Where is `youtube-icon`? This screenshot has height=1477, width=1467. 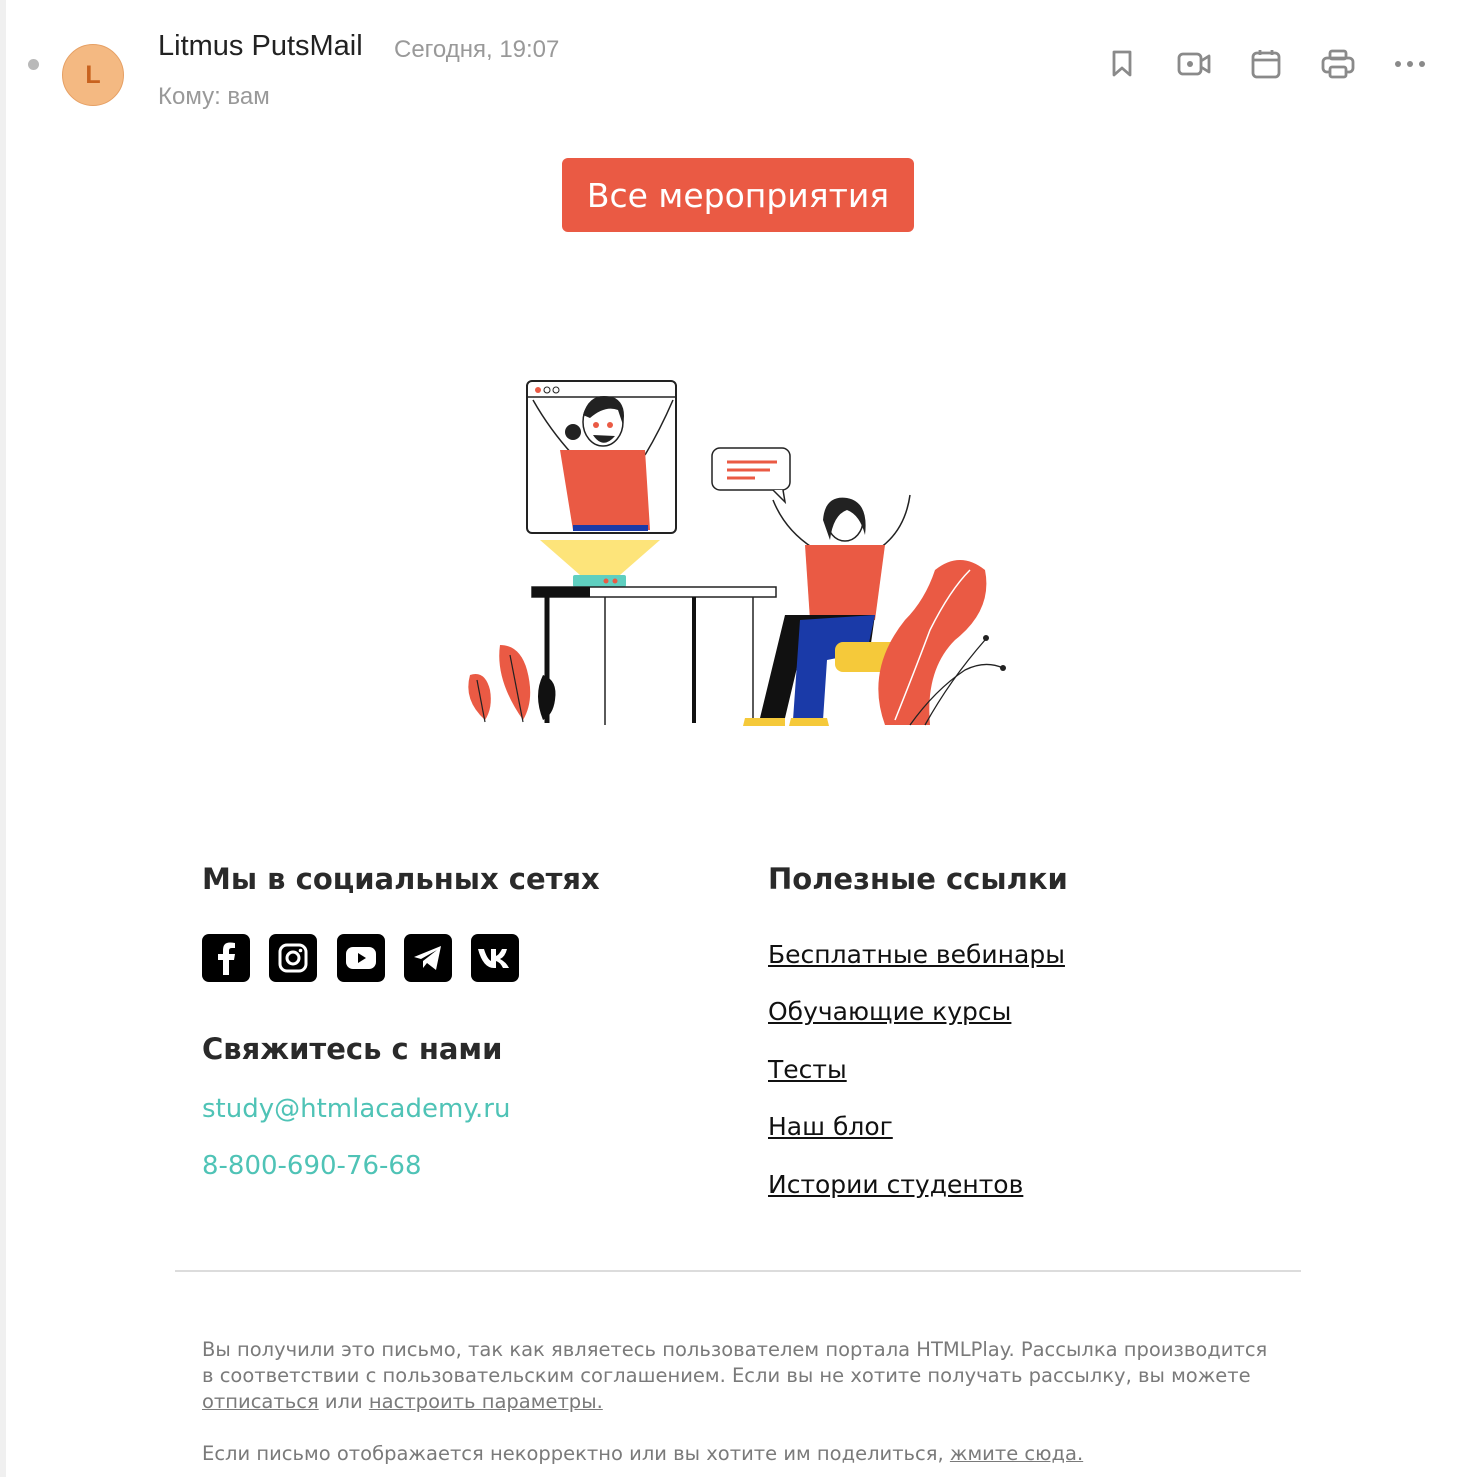 youtube-icon is located at coordinates (361, 958).